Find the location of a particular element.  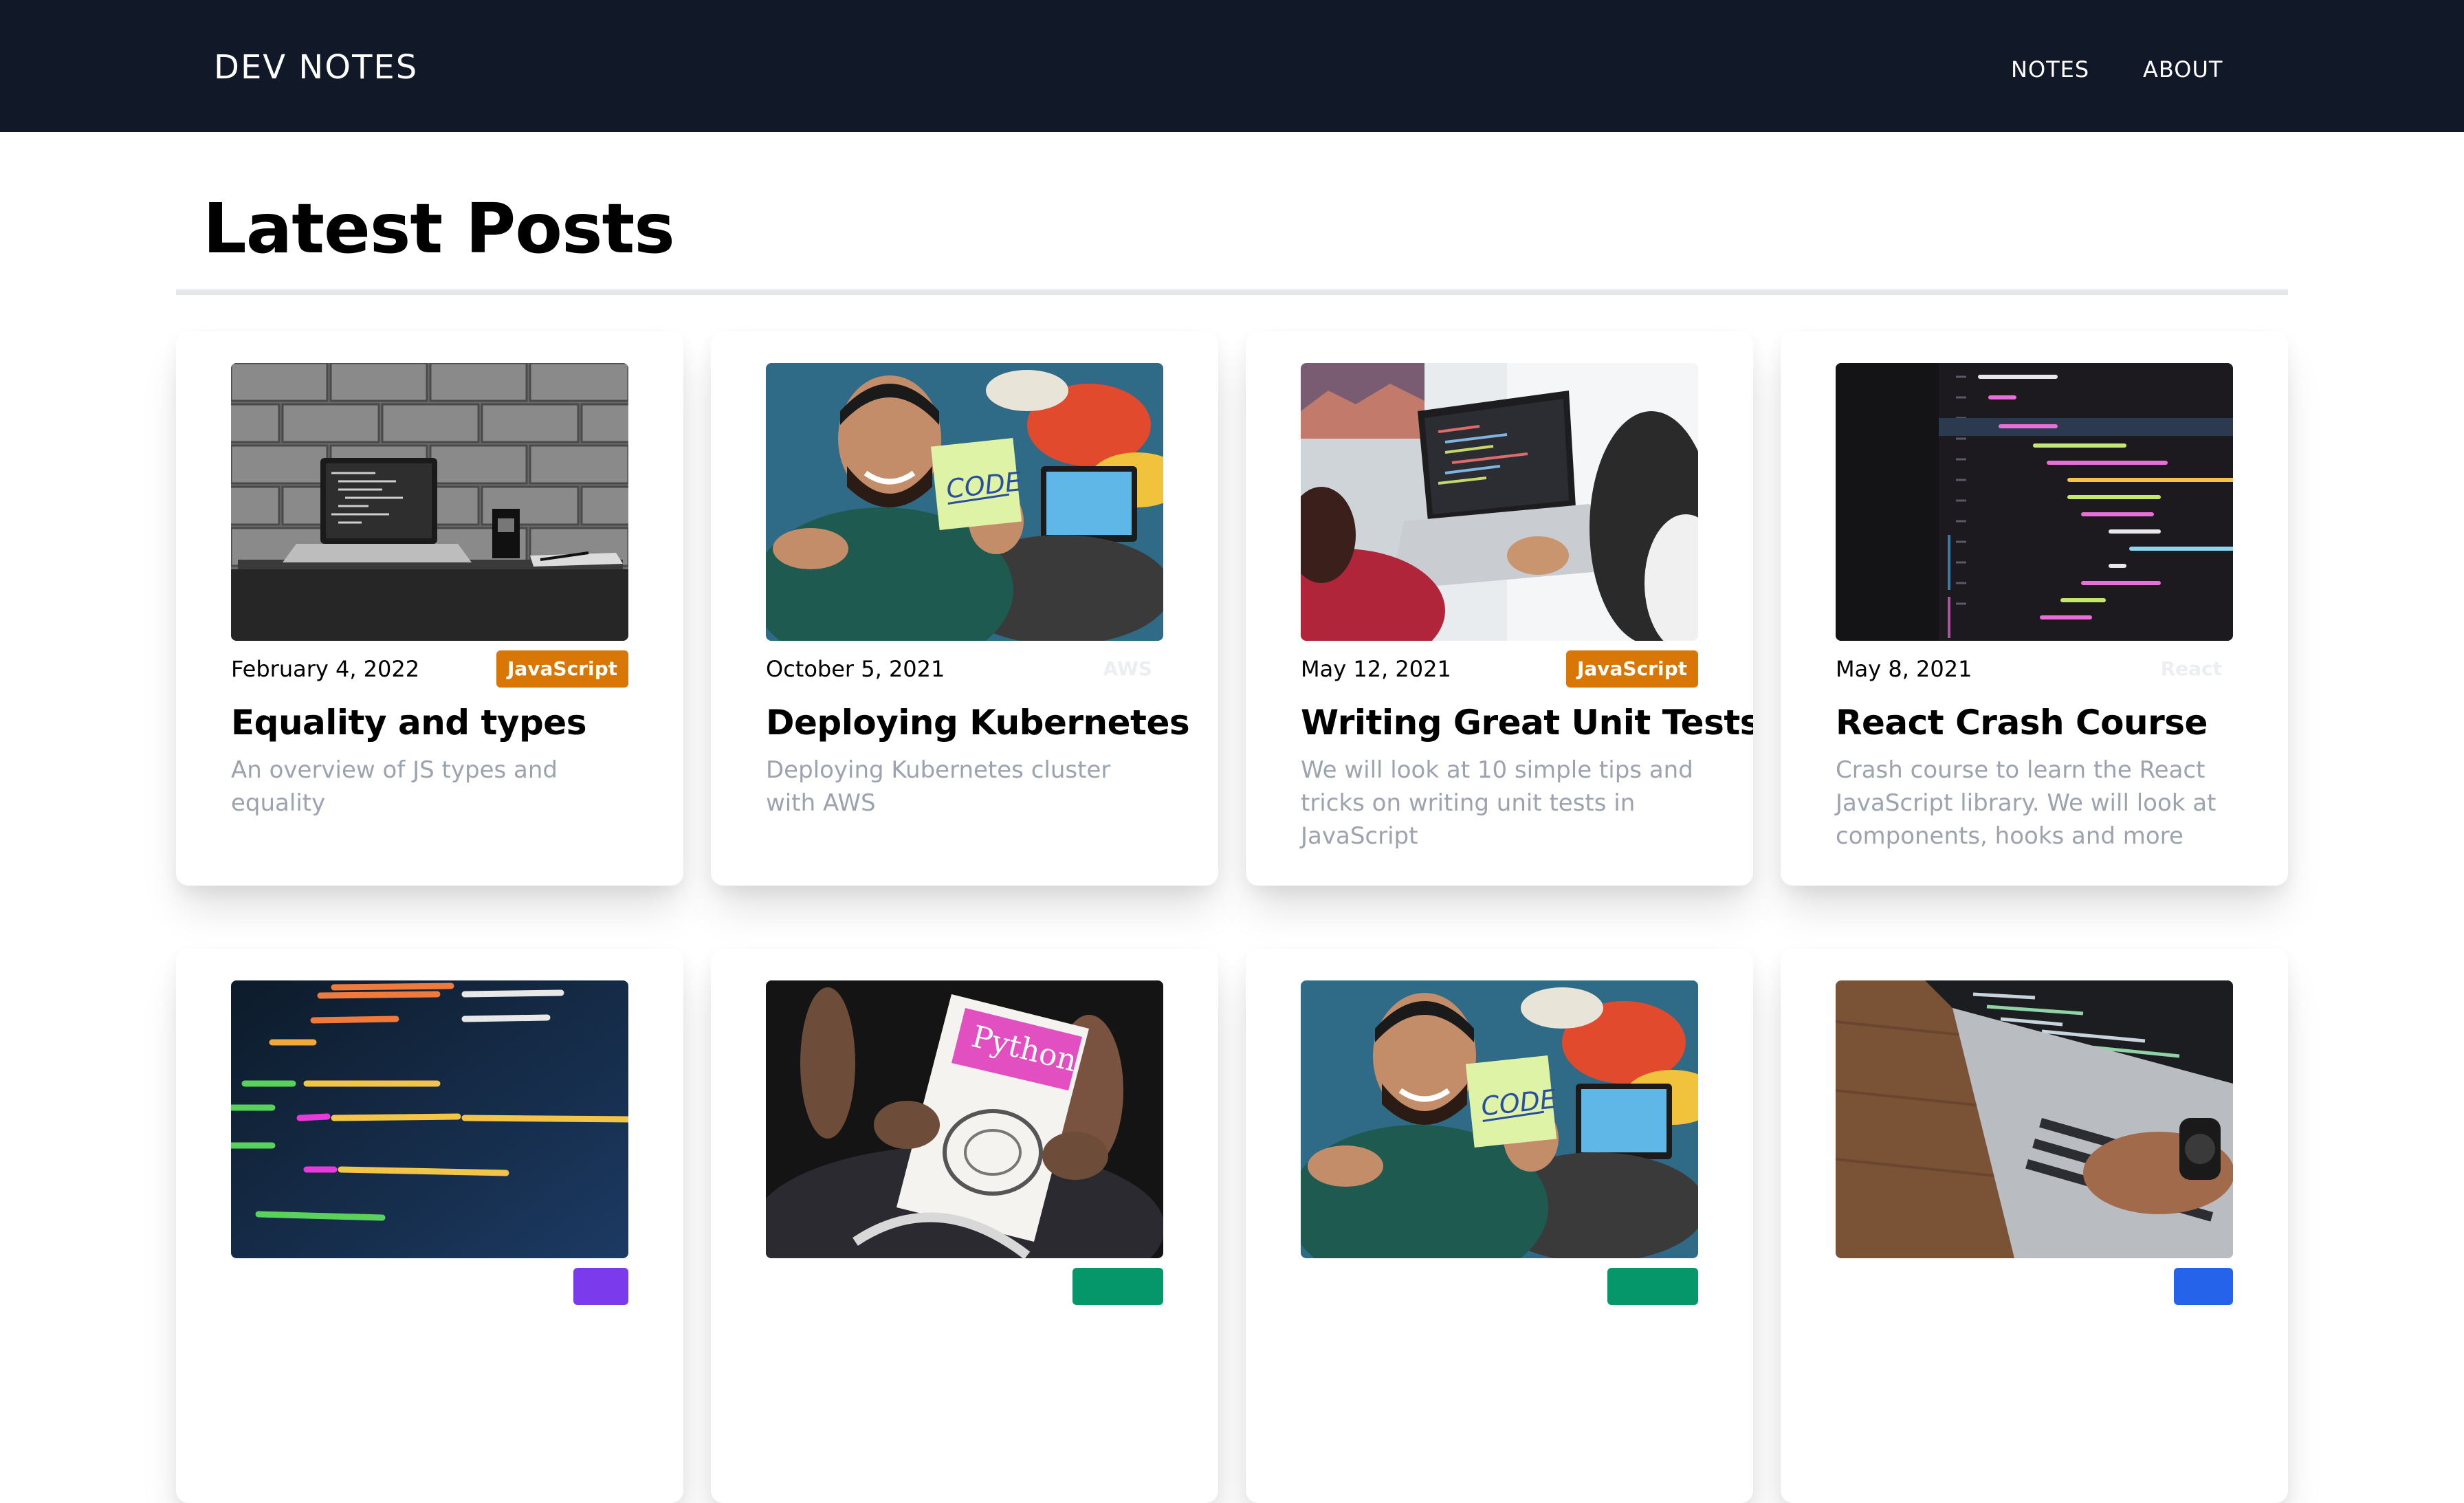

brand-logo-link: DEV NOTES is located at coordinates (316, 67).